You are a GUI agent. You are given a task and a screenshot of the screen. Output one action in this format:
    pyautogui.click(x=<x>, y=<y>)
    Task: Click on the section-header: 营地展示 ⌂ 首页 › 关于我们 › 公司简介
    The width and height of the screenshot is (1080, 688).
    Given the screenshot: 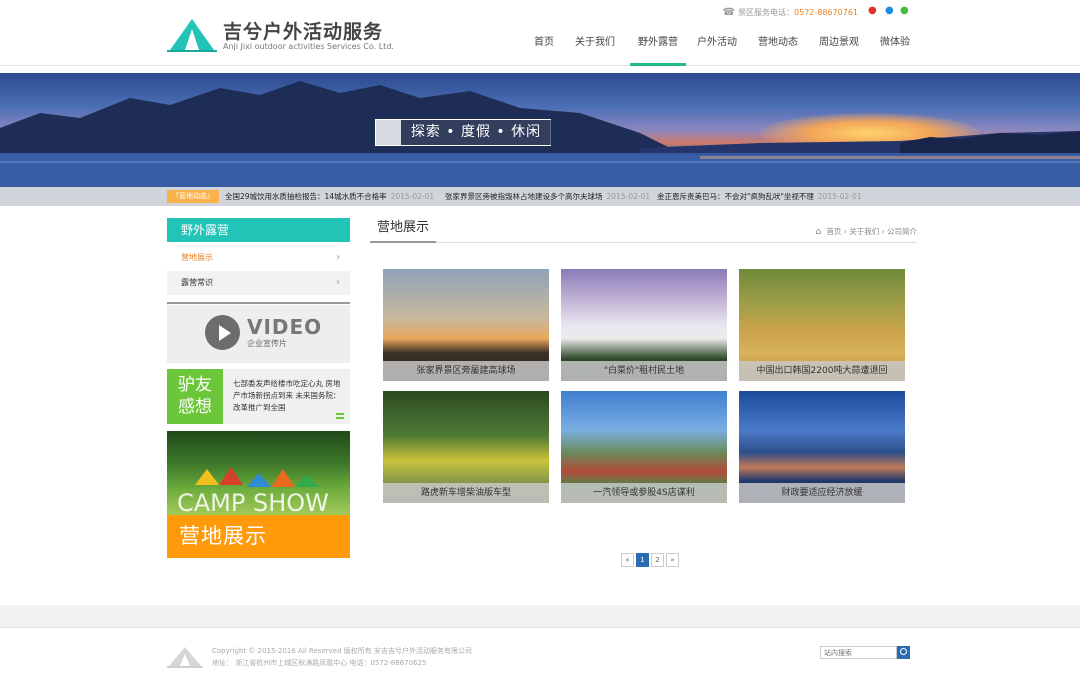 What is the action you would take?
    pyautogui.click(x=643, y=230)
    